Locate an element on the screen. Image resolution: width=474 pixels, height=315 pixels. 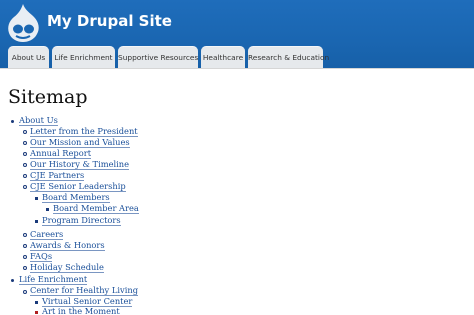
sitemap-link-careers: Careers is located at coordinates (47, 234).